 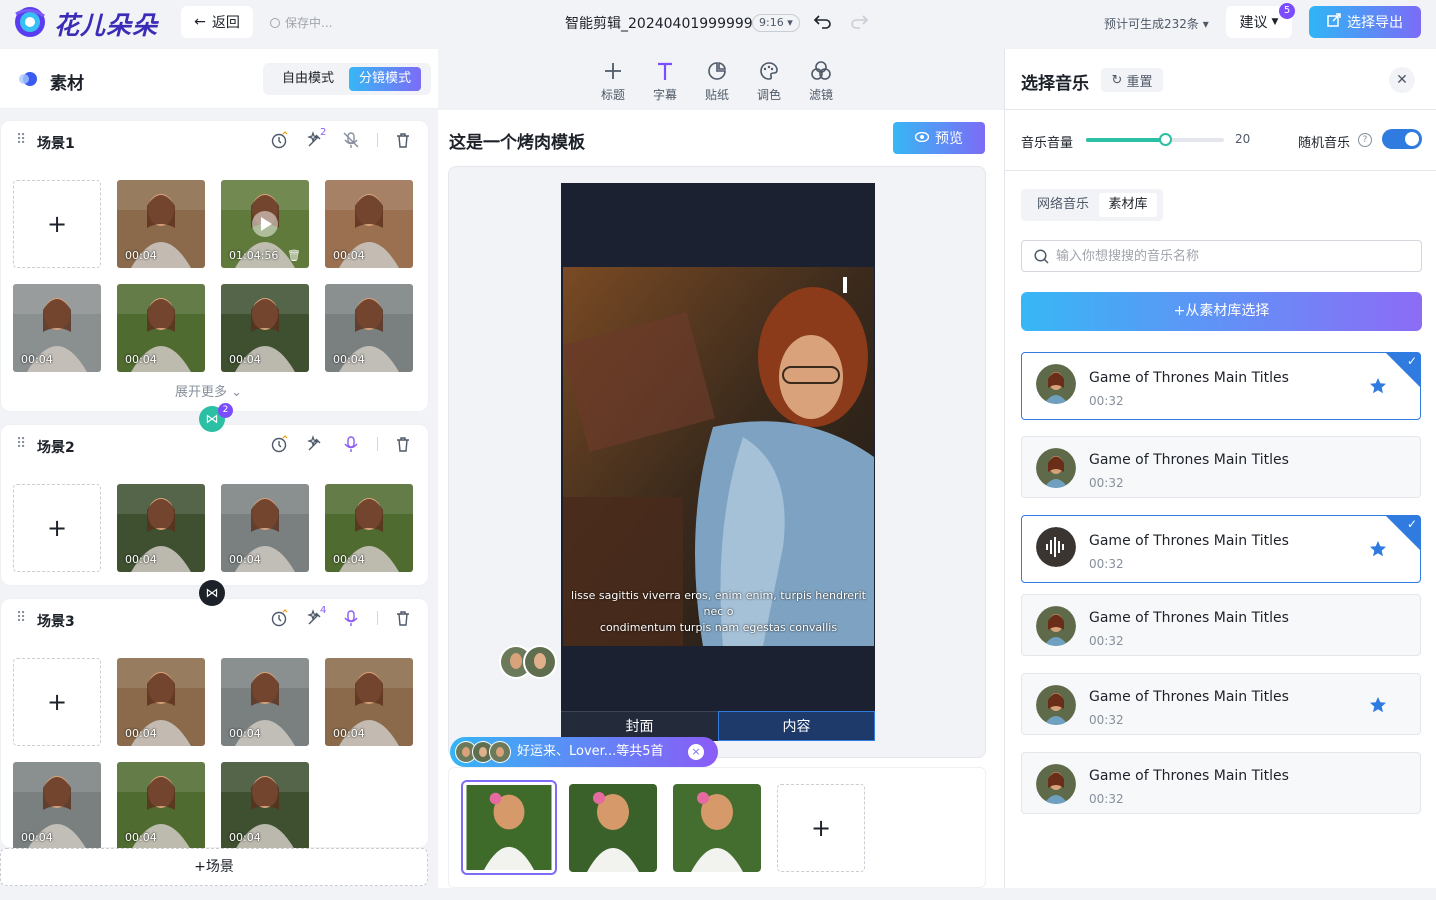 What do you see at coordinates (315, 444) in the screenshot?
I see `magic-icon` at bounding box center [315, 444].